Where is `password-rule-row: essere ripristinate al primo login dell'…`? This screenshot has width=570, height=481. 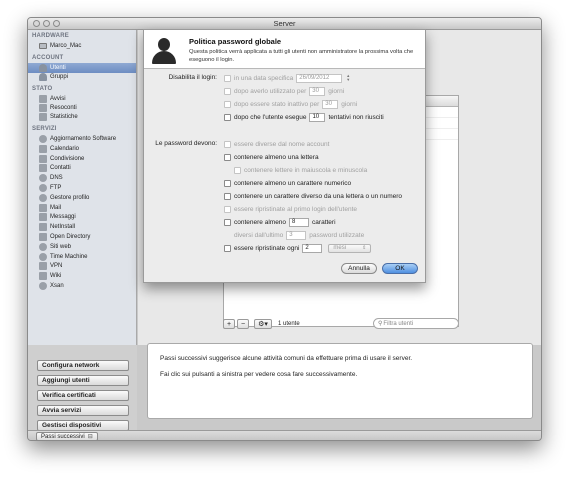 password-rule-row: essere ripristinate al primo login dell'… is located at coordinates (290, 209).